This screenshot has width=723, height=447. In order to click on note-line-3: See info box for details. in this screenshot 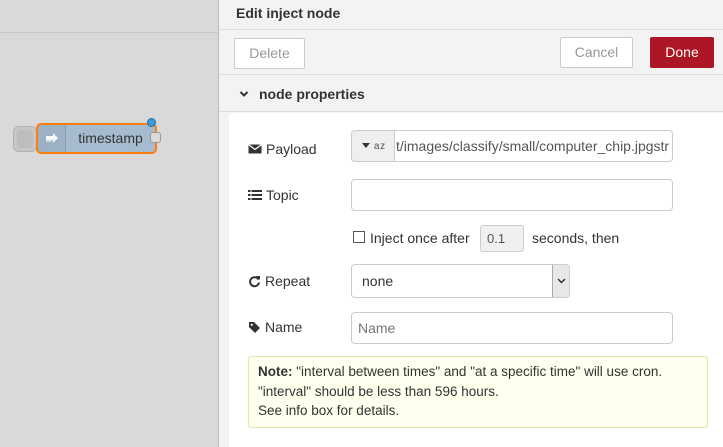, I will do `click(329, 410)`.